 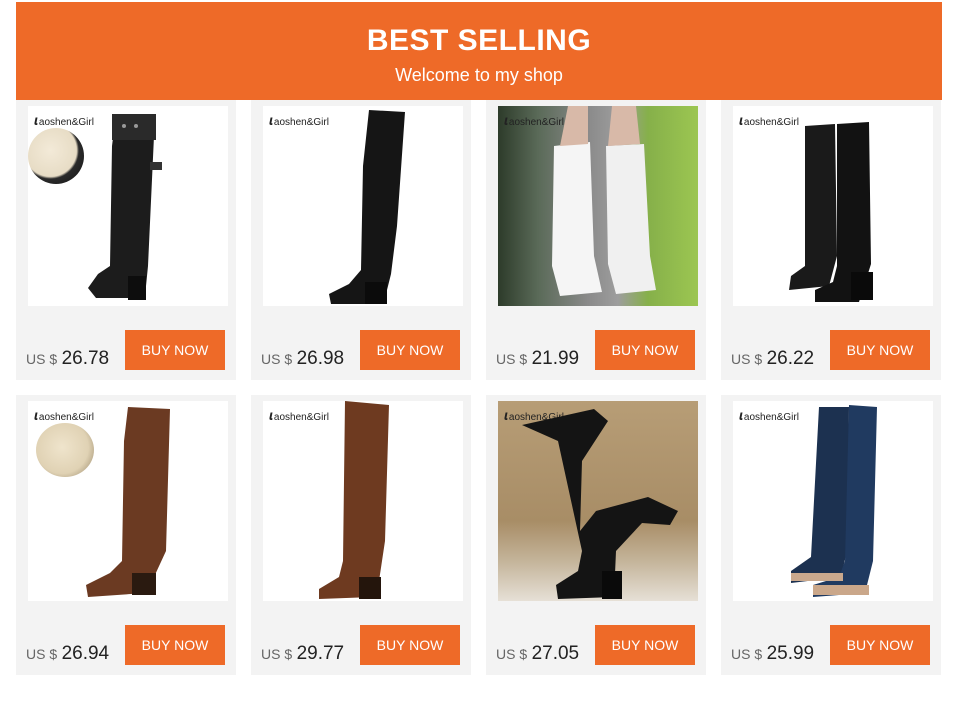 I want to click on product-card: ɩaoshen&Girl US $ 26.78 BUY NOW, so click(x=126, y=240).